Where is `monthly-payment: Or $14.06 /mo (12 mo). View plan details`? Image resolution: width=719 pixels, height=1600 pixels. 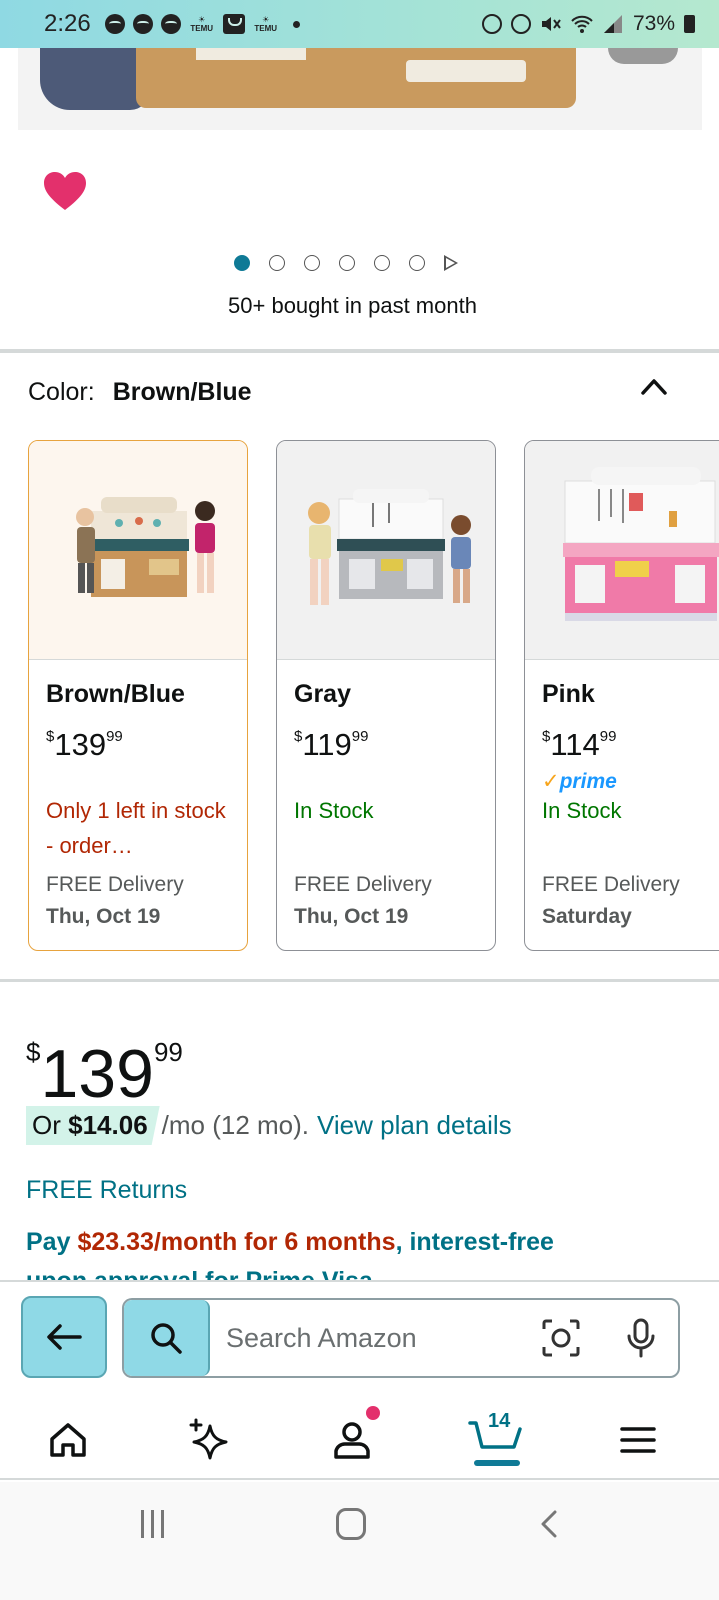
monthly-payment: Or $14.06 /mo (12 mo). View plan details is located at coordinates (269, 1125).